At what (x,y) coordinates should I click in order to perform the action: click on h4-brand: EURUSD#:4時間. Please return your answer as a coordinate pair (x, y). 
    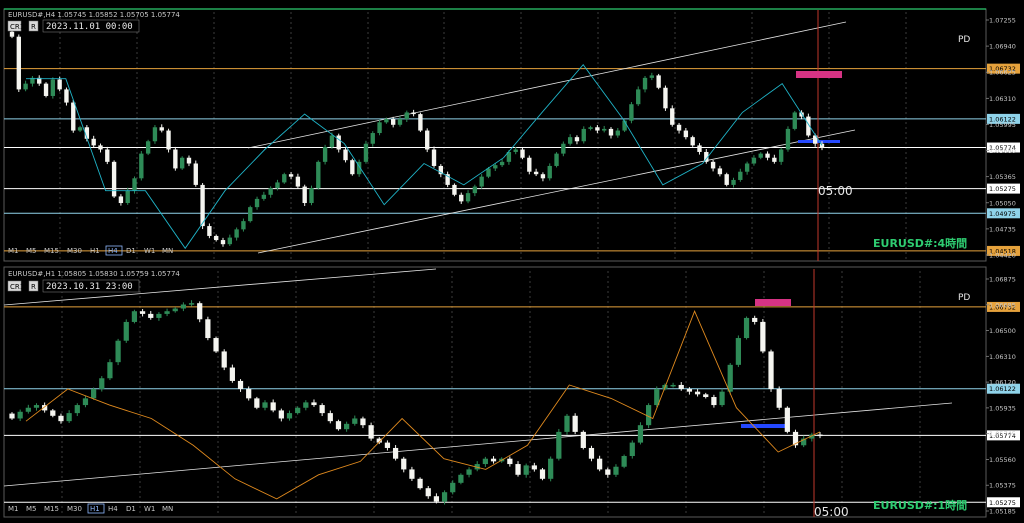
    Looking at the image, I should click on (920, 243).